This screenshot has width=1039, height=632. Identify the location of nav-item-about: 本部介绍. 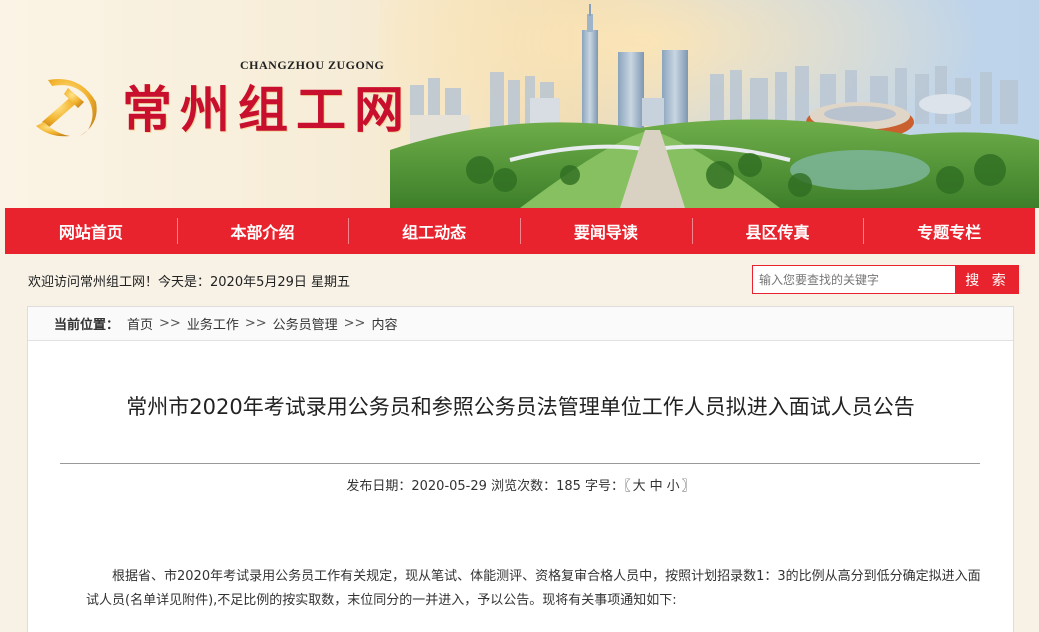
(262, 231).